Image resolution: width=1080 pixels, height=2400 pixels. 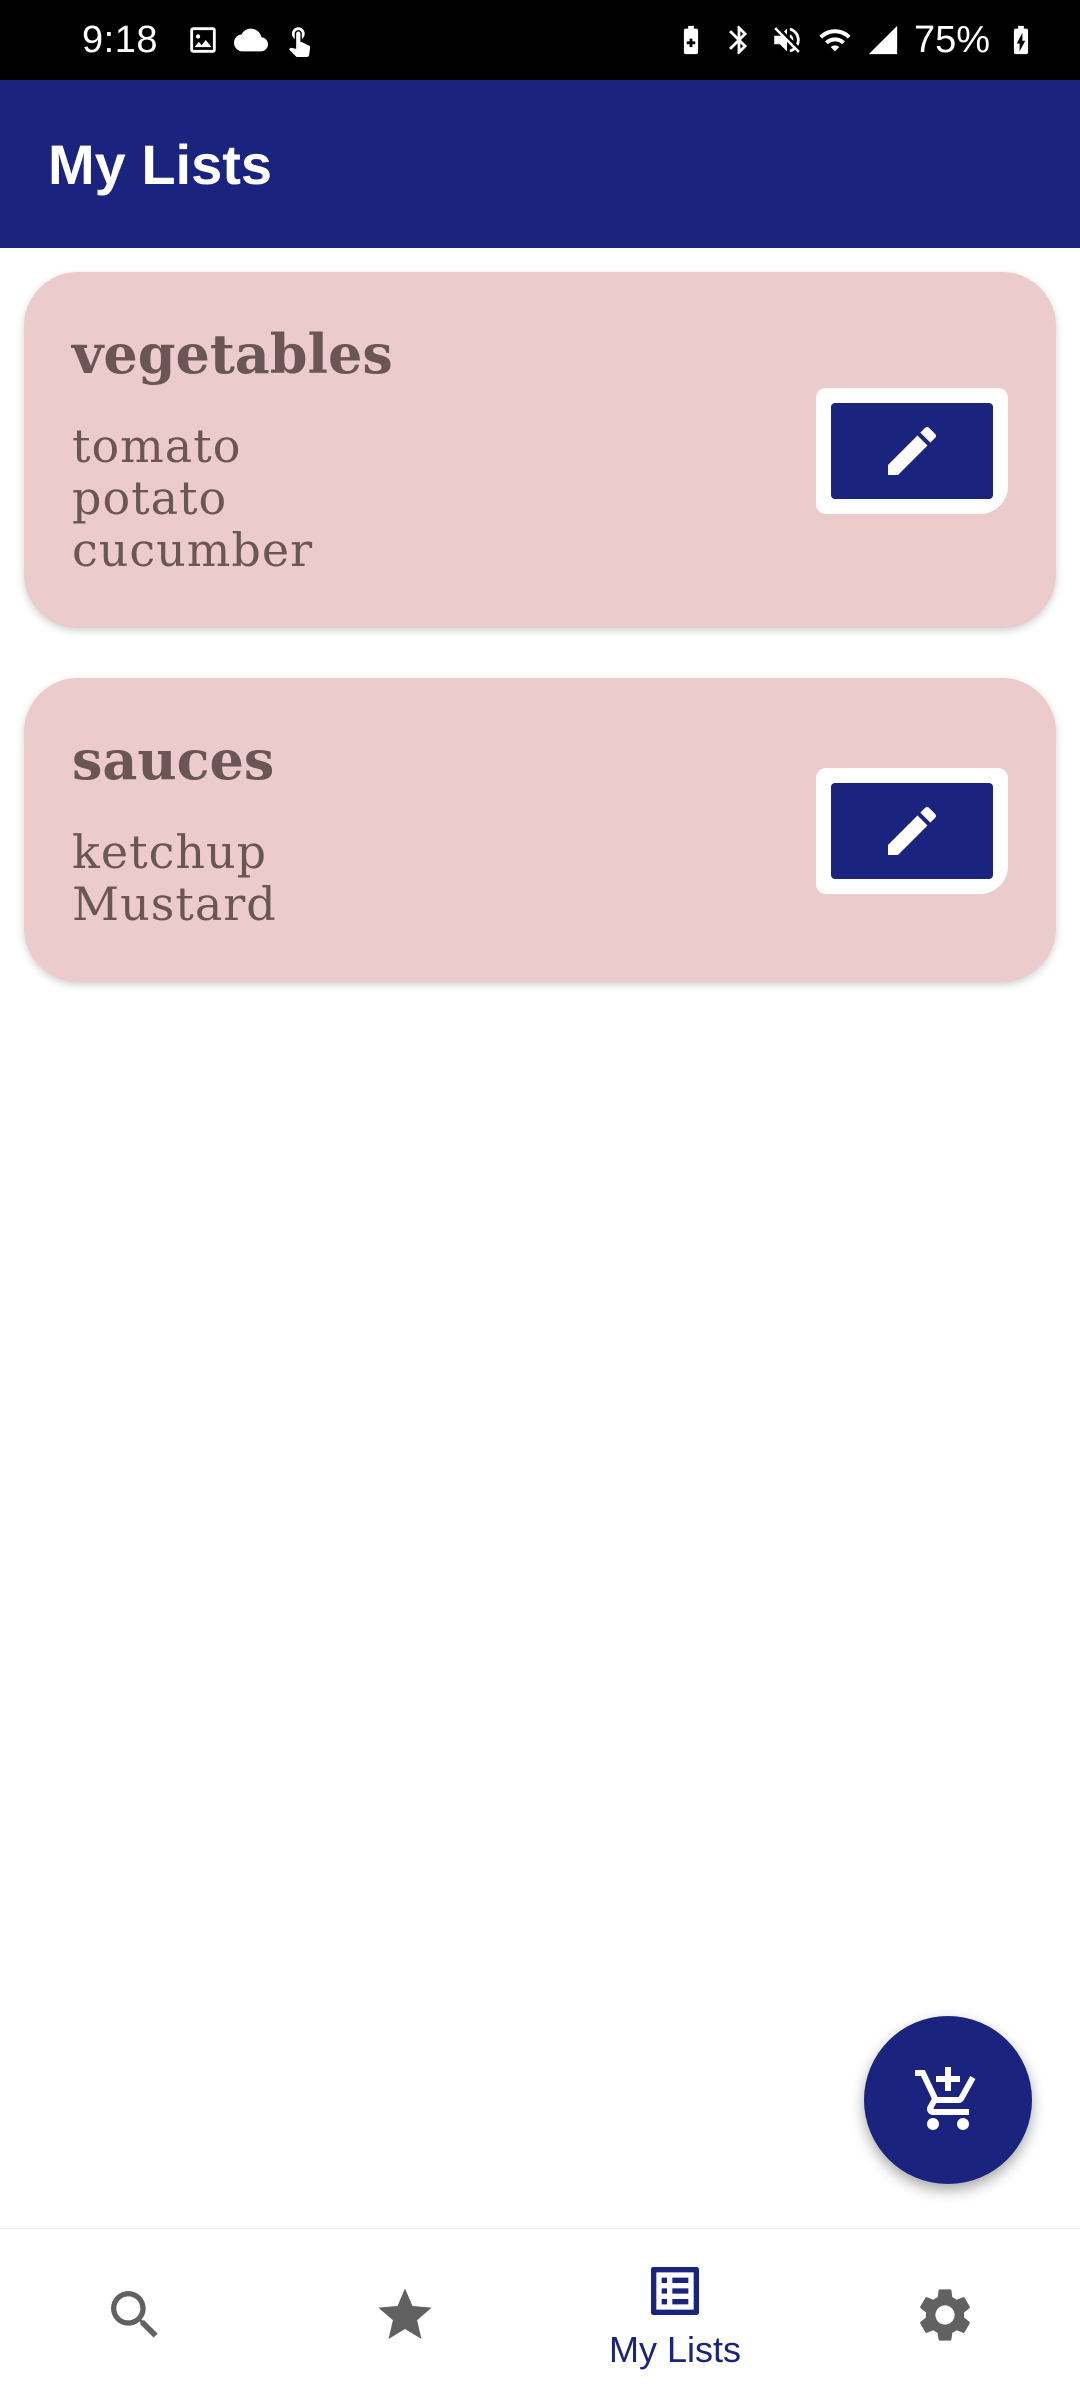 I want to click on app-bar: My Lists, so click(x=540, y=164).